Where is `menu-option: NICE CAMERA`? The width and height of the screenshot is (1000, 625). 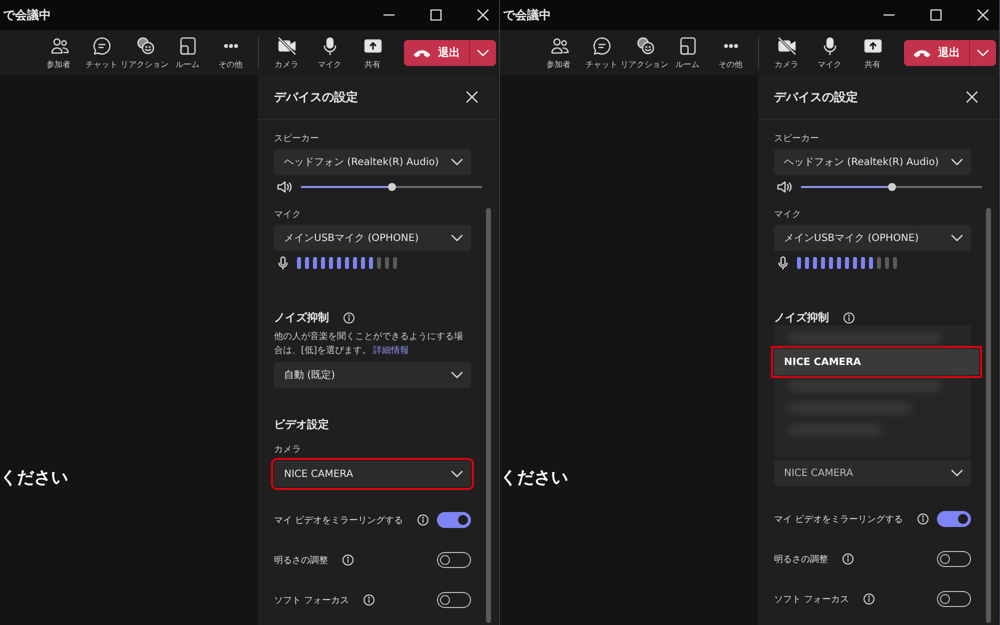 menu-option: NICE CAMERA is located at coordinates (876, 362).